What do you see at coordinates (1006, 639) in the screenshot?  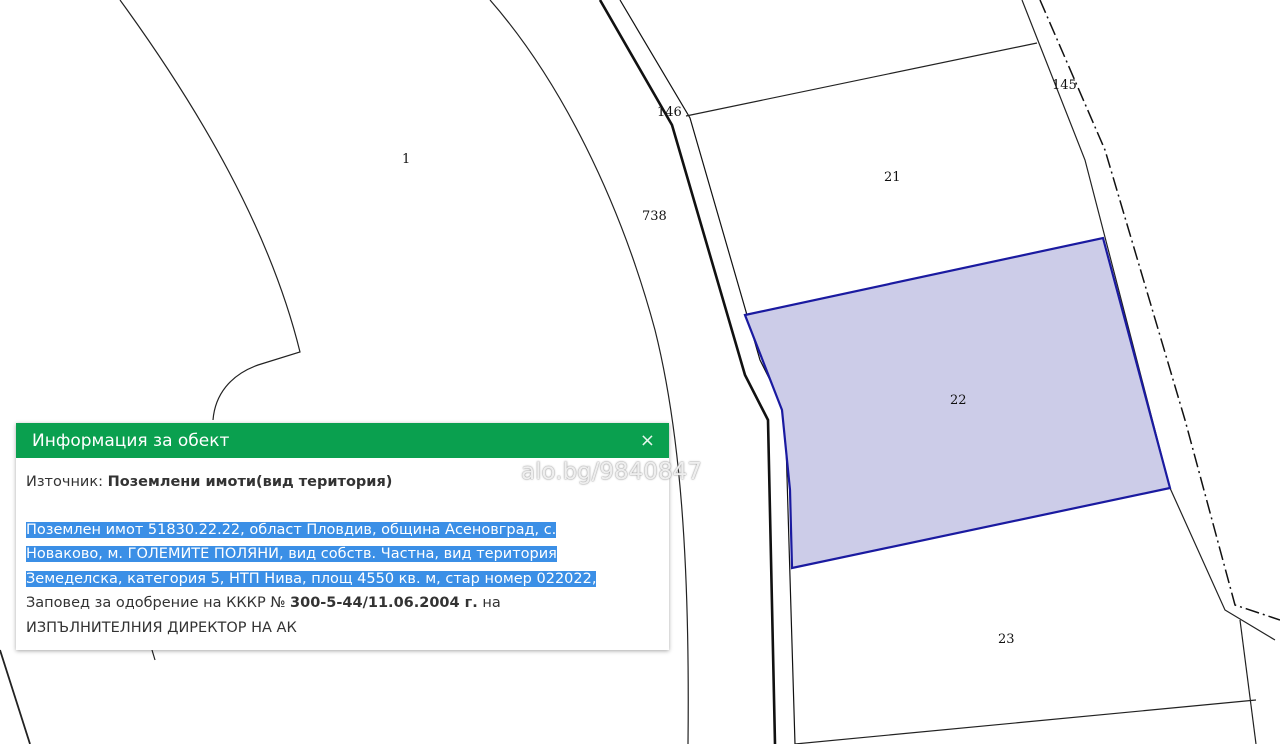 I see `parcel-label-23: 23` at bounding box center [1006, 639].